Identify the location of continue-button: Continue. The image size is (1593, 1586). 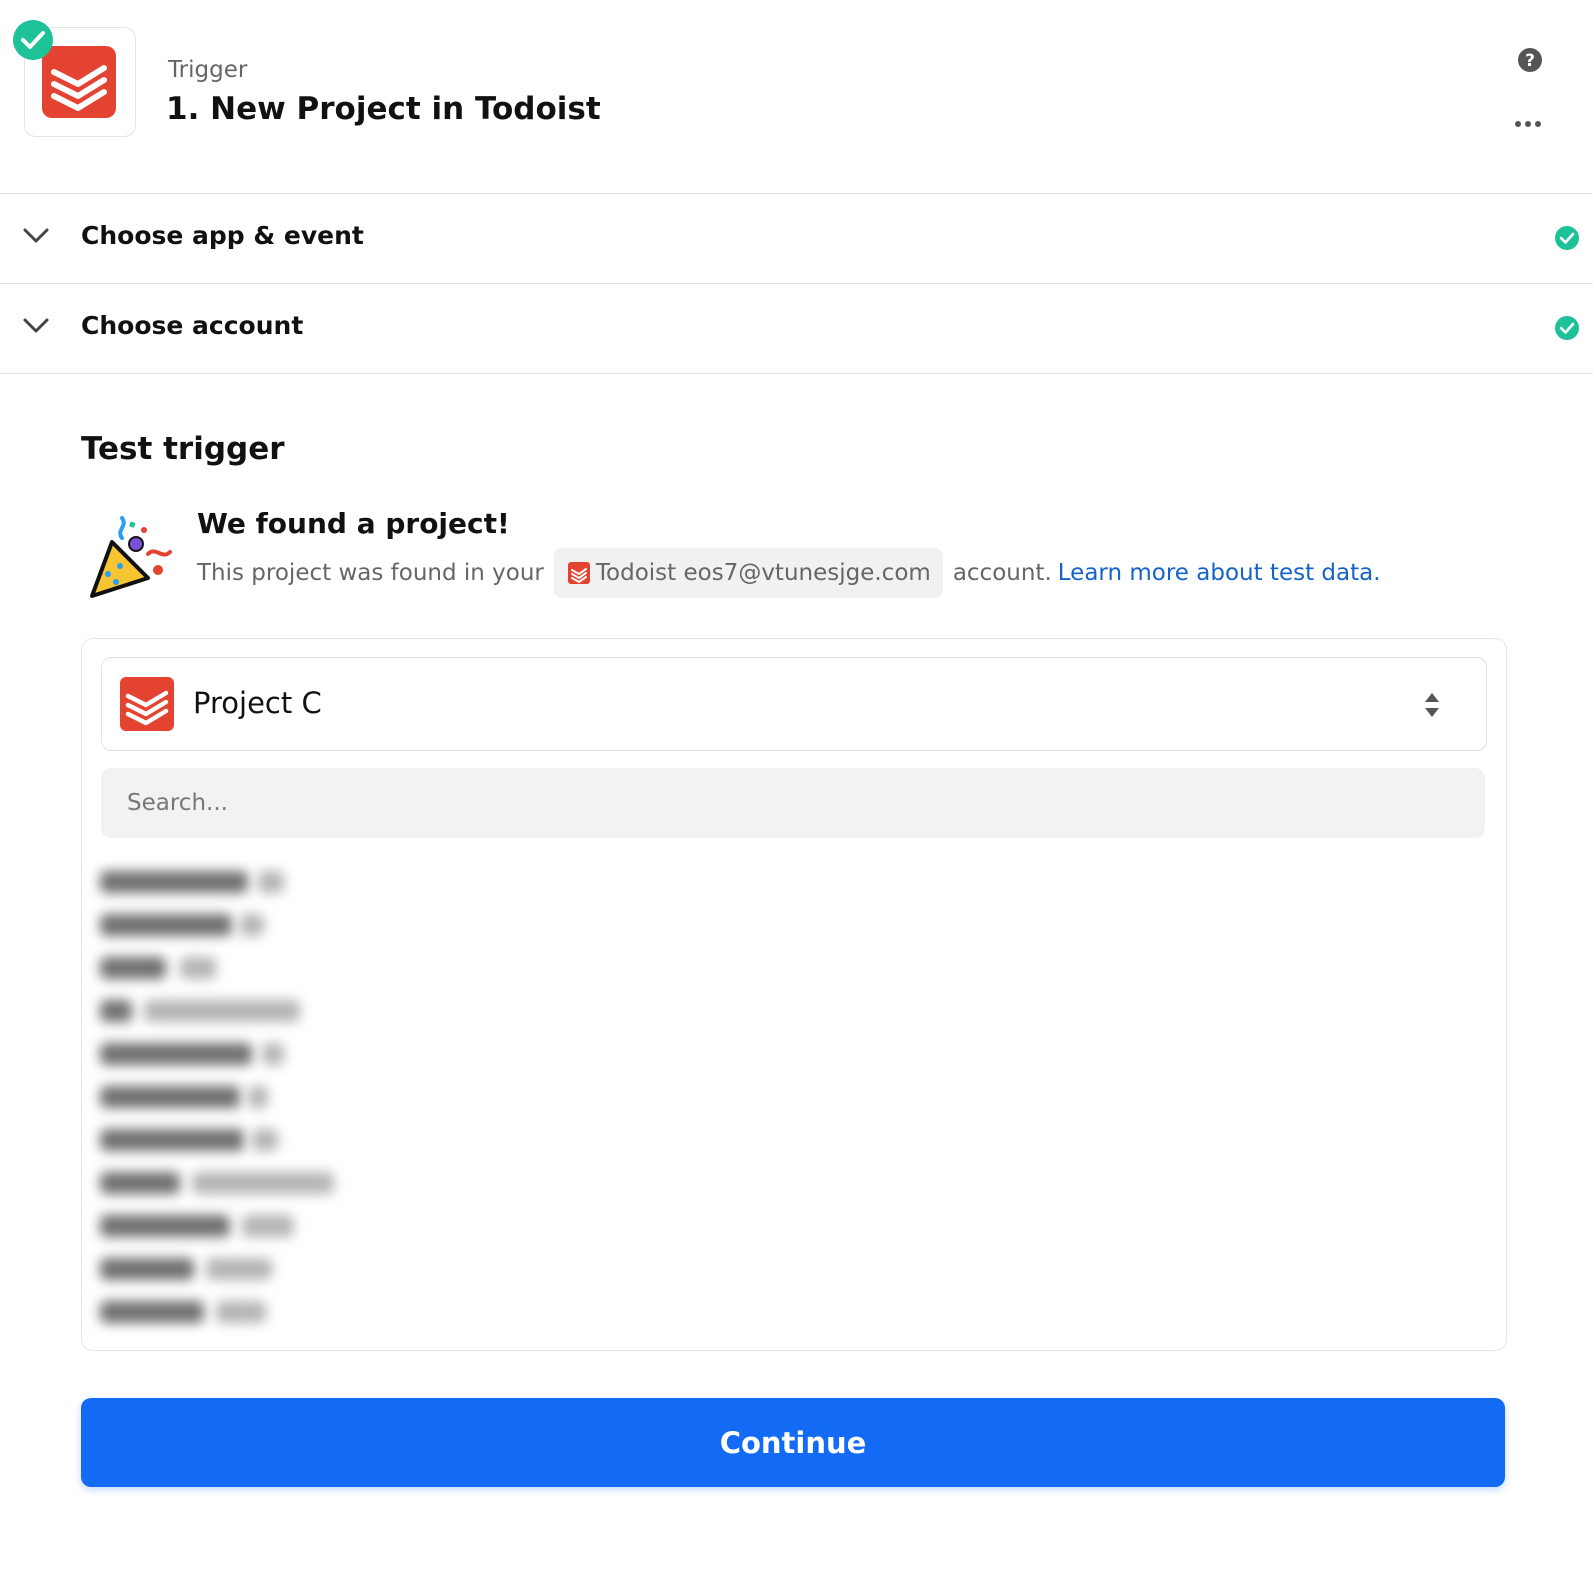
(793, 1442).